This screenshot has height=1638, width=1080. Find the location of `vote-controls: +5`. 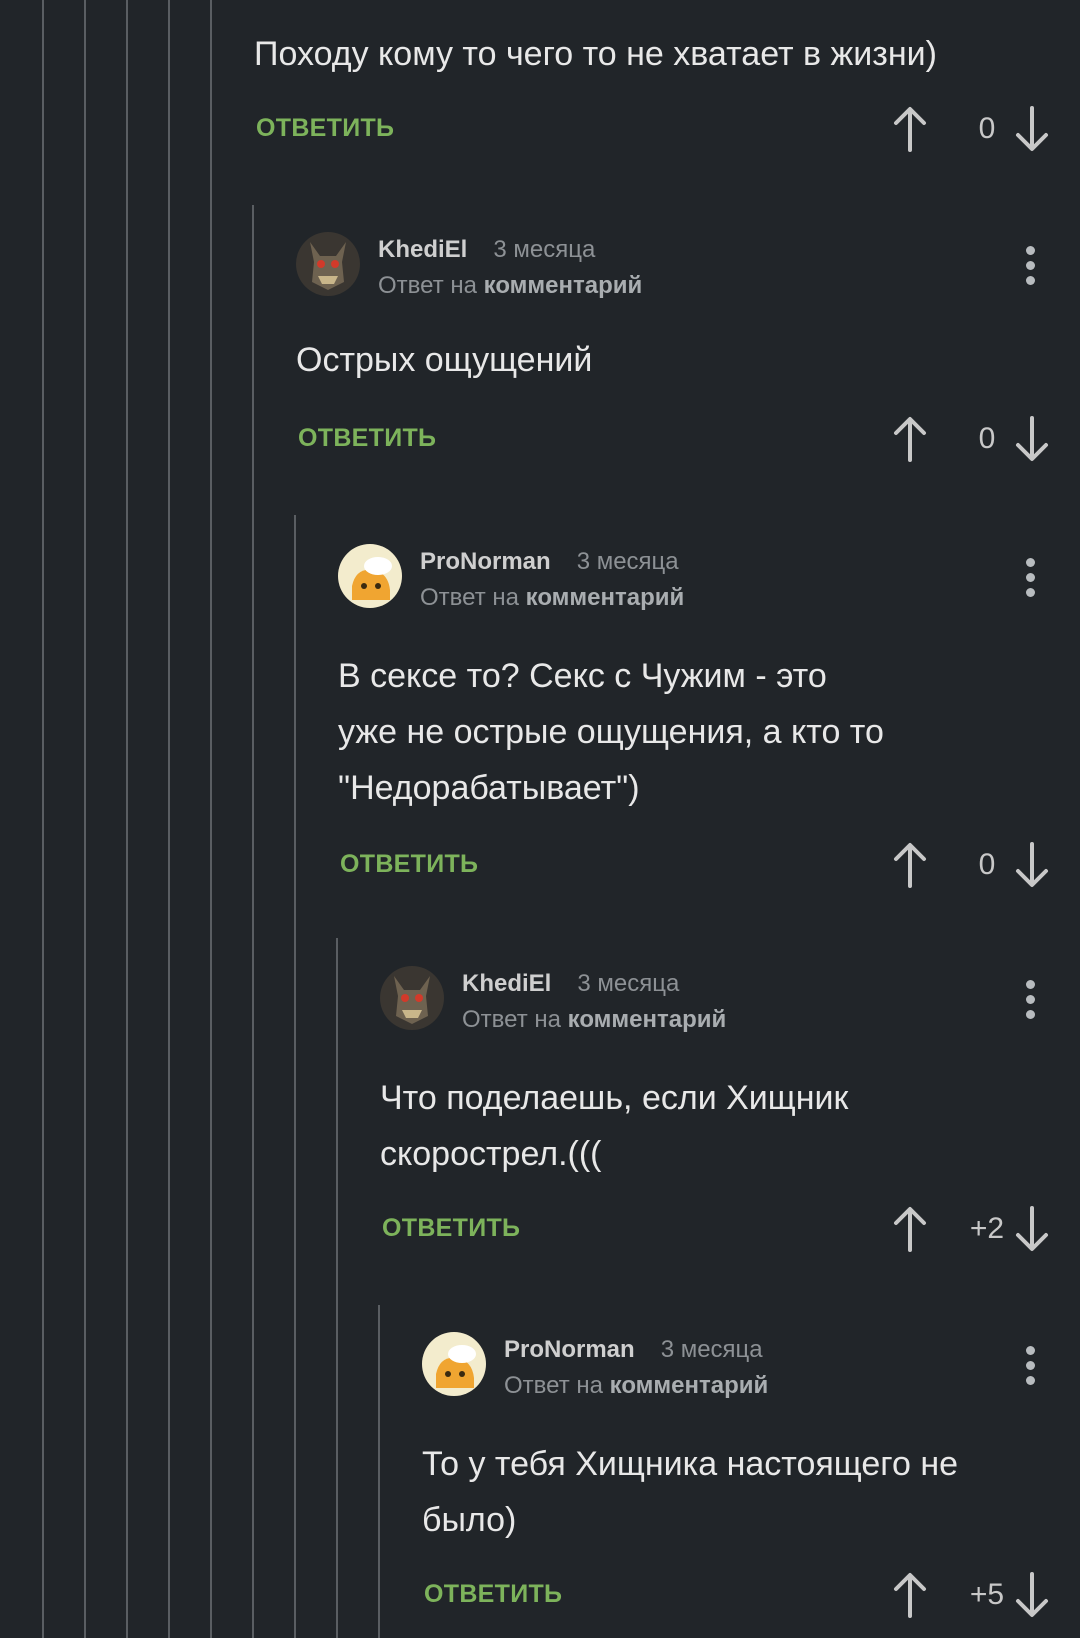

vote-controls: +5 is located at coordinates (985, 1595).